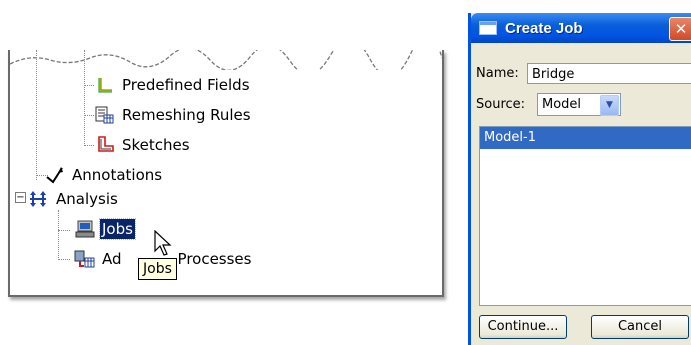 Image resolution: width=691 pixels, height=345 pixels. Describe the element at coordinates (186, 85) in the screenshot. I see `tree-item-label: Predefined Fields` at that location.